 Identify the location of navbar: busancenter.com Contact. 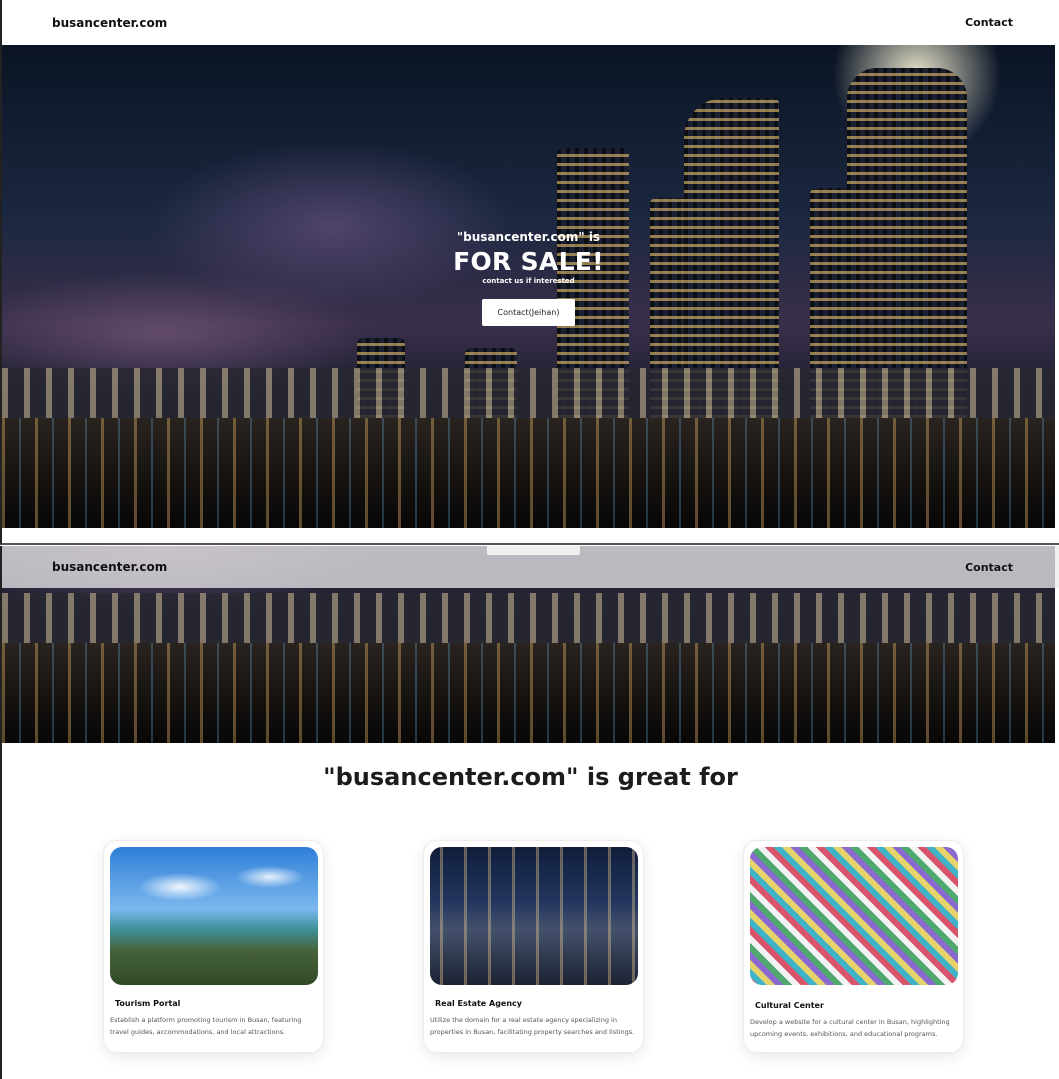
(530, 22).